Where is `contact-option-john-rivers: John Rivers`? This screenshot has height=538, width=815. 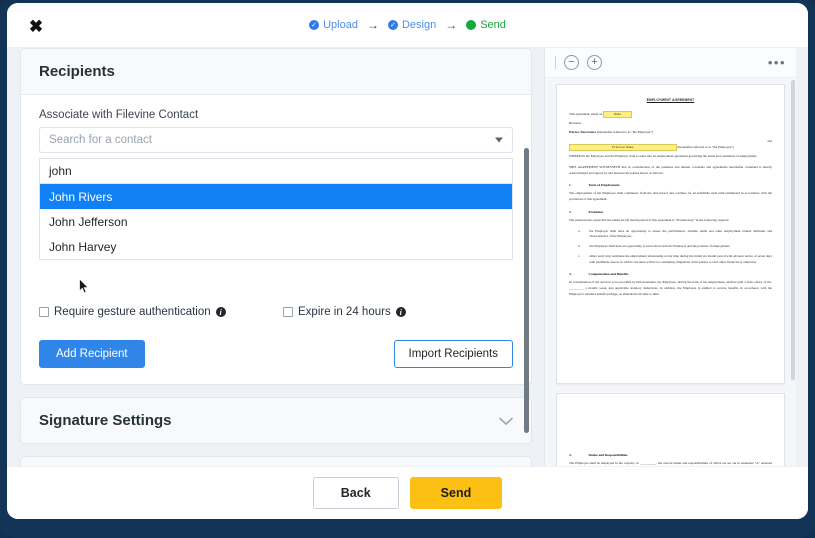 contact-option-john-rivers: John Rivers is located at coordinates (276, 196).